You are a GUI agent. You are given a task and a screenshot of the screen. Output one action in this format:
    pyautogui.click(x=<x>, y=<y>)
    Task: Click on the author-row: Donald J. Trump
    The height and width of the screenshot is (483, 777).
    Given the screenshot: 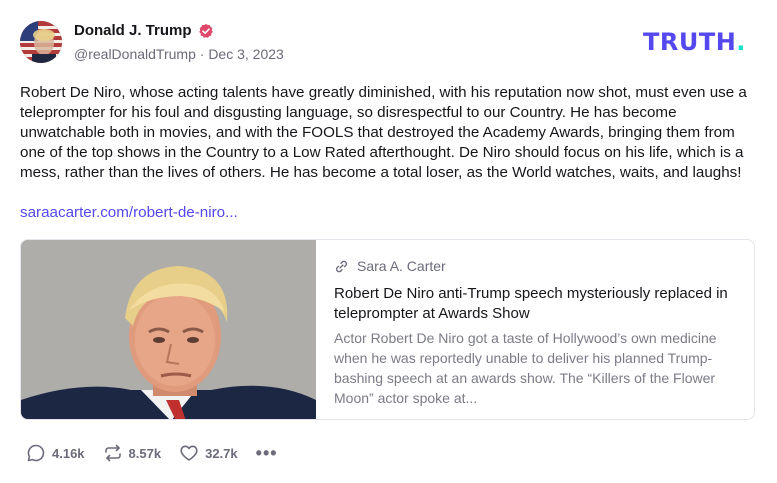 What is the action you would take?
    pyautogui.click(x=144, y=30)
    